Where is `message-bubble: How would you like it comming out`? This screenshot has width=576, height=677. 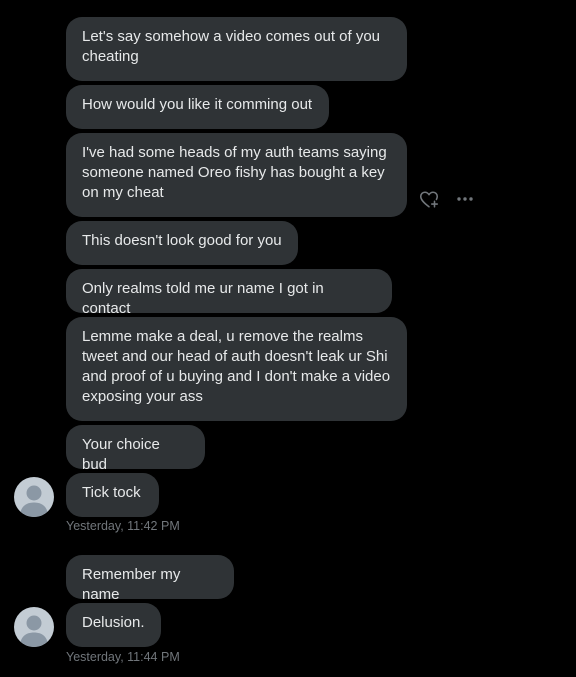 message-bubble: How would you like it comming out is located at coordinates (197, 107).